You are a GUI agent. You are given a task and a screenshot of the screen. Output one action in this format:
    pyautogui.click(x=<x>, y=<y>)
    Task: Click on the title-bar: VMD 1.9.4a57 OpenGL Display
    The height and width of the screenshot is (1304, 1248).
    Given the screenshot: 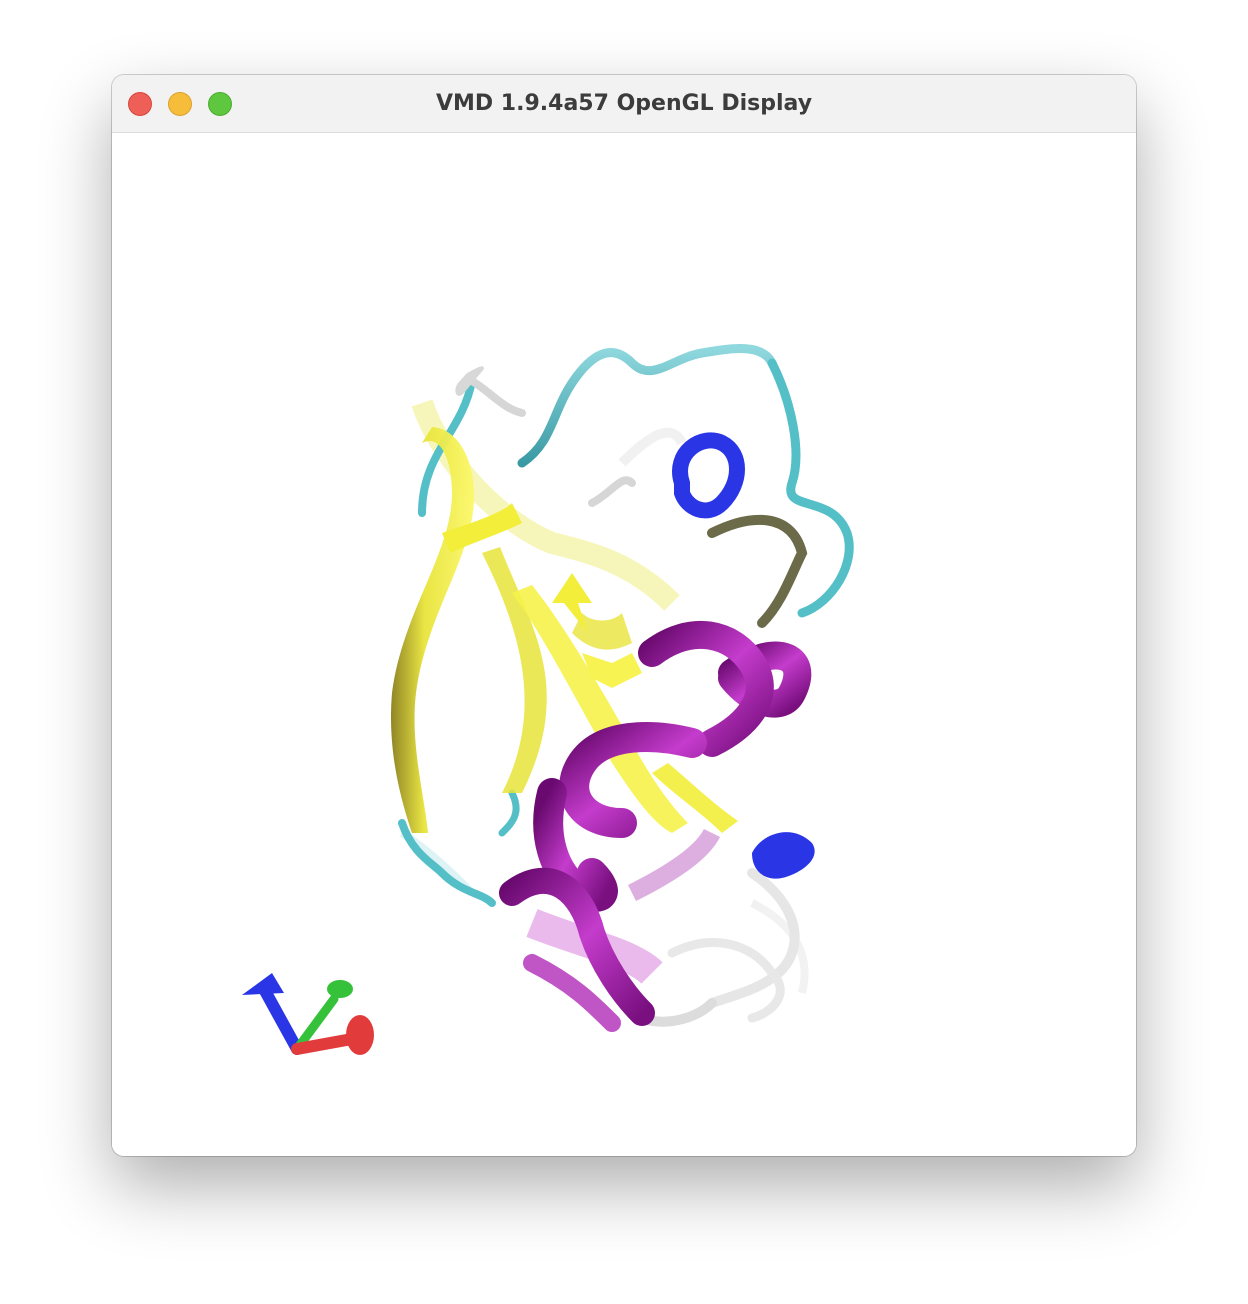 What is the action you would take?
    pyautogui.click(x=624, y=104)
    